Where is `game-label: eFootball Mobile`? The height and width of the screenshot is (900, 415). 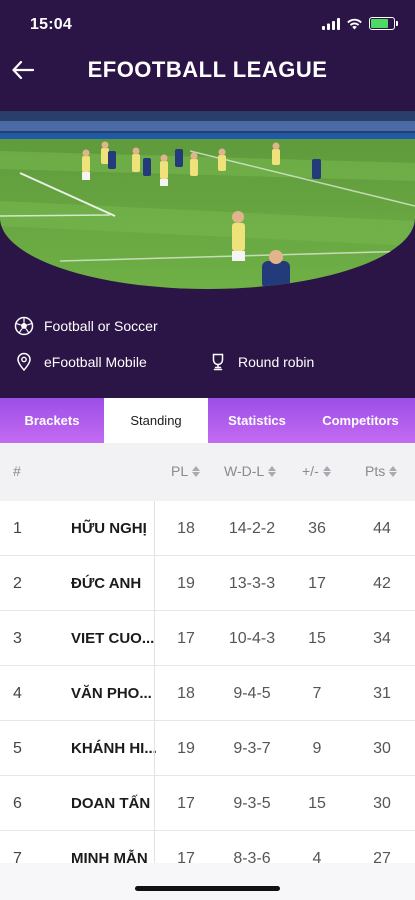 game-label: eFootball Mobile is located at coordinates (95, 362).